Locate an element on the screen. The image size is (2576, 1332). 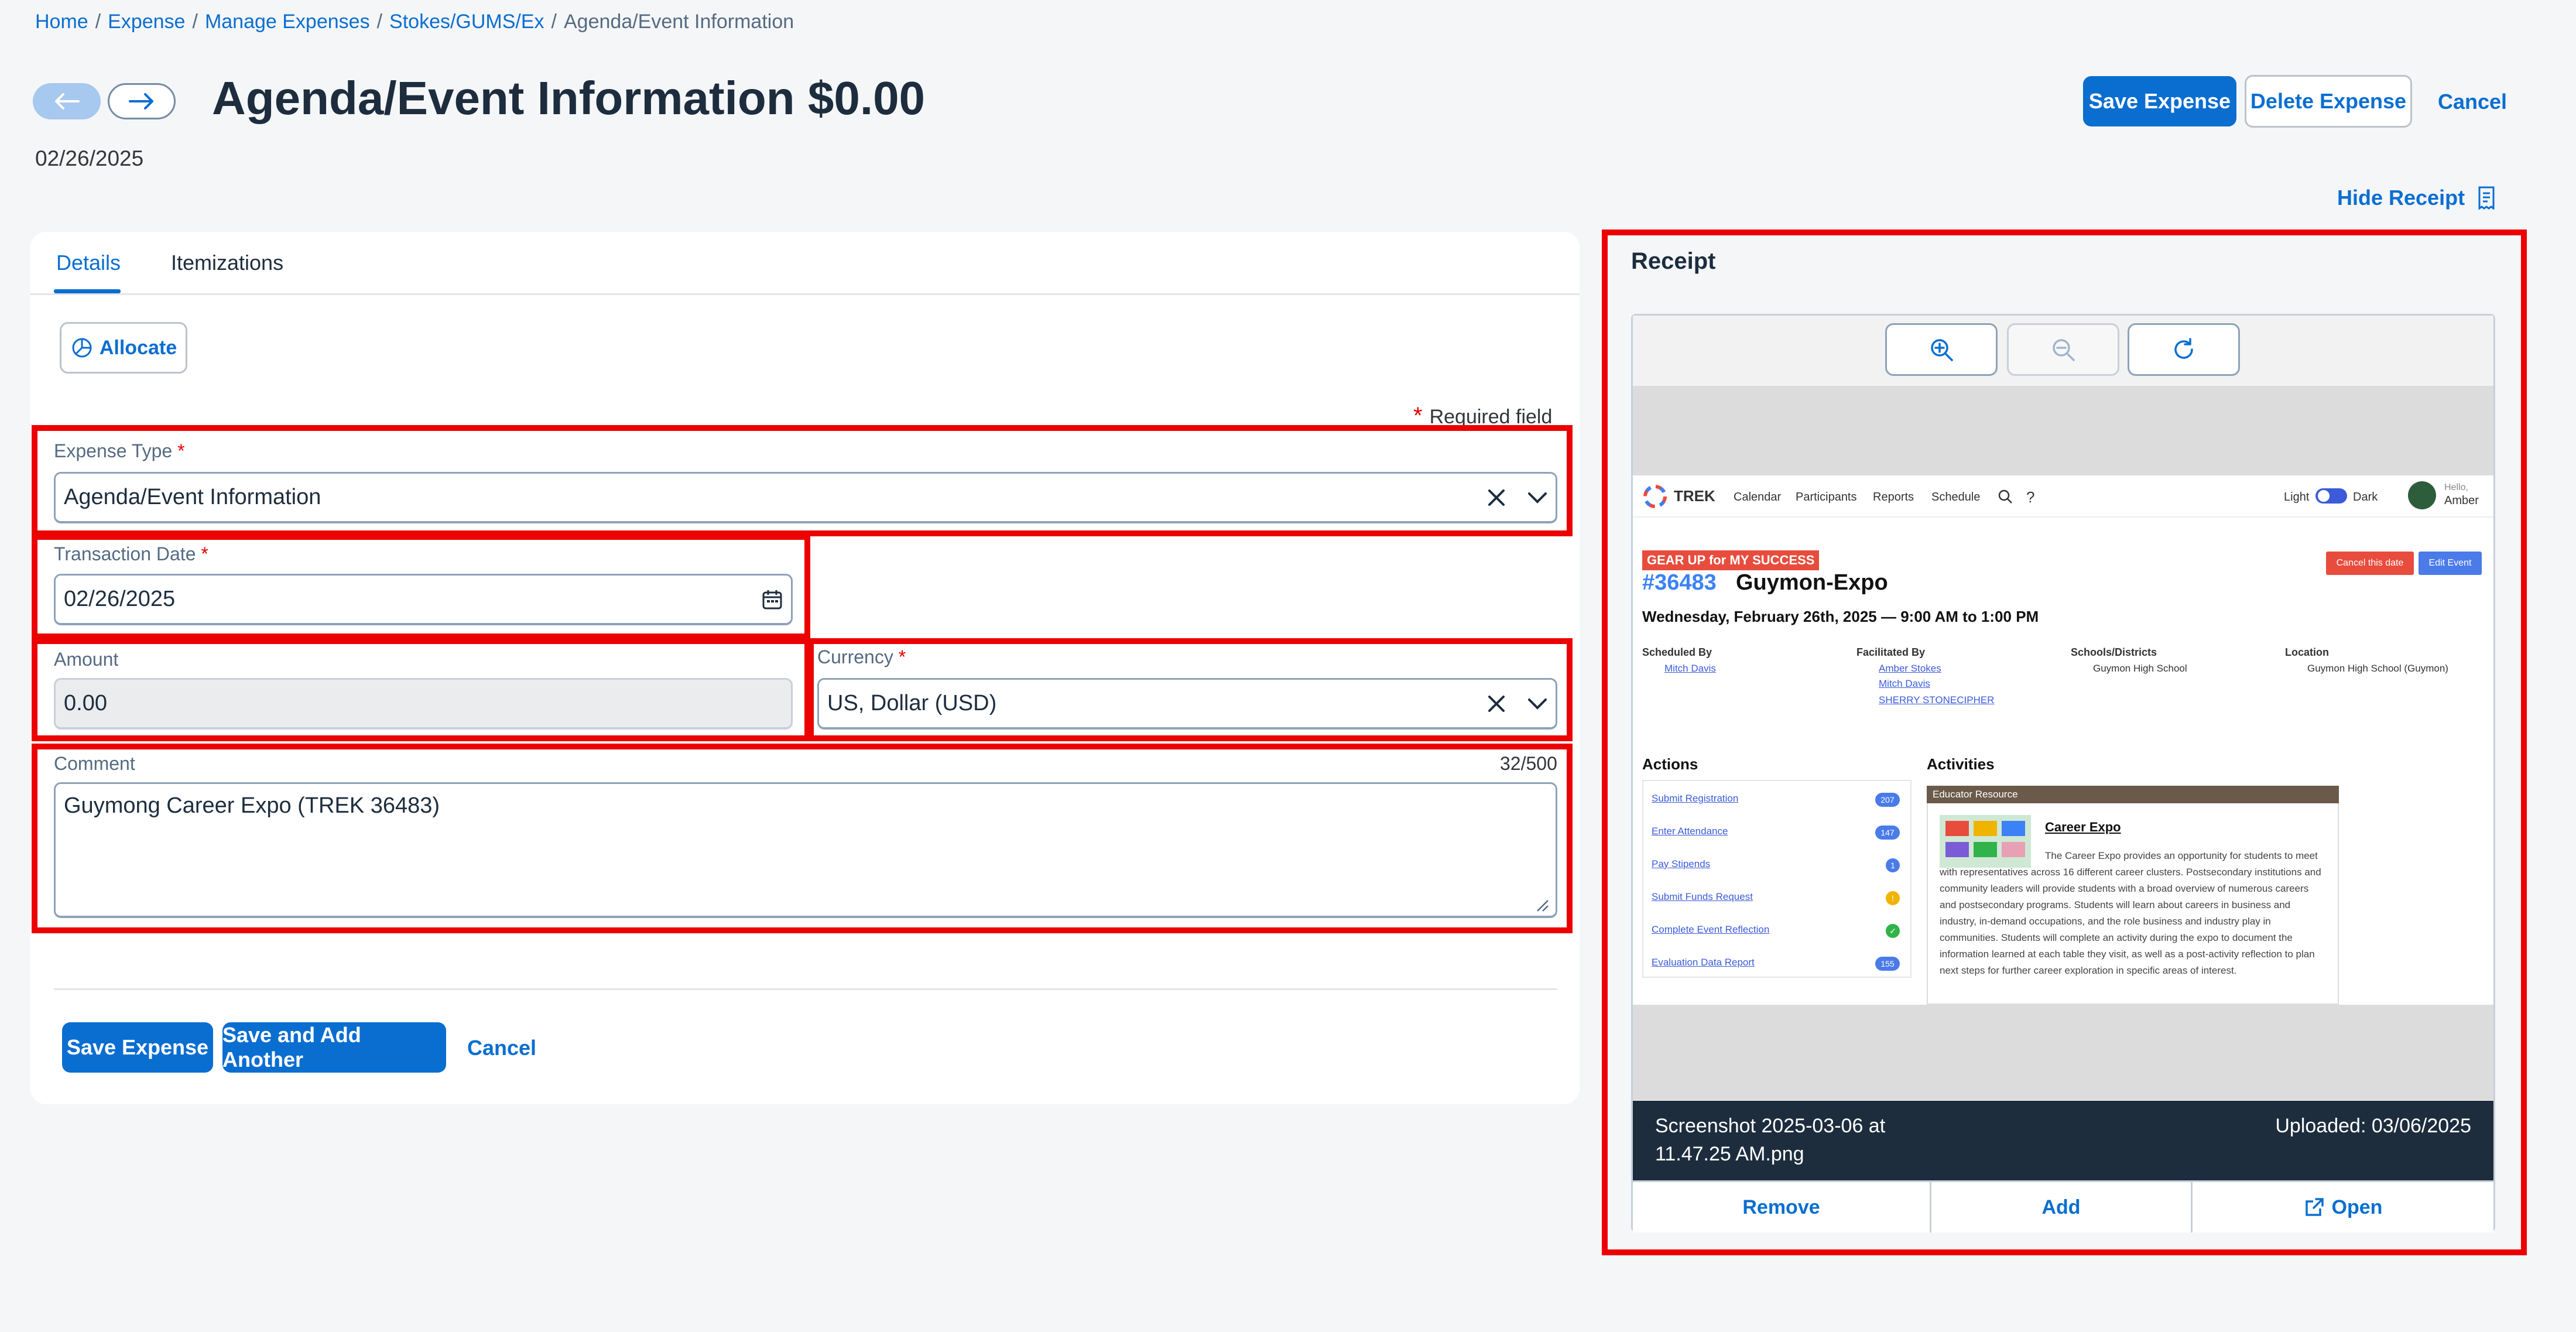
preview-facilitated-by-item: Mitch Davis is located at coordinates (1904, 684).